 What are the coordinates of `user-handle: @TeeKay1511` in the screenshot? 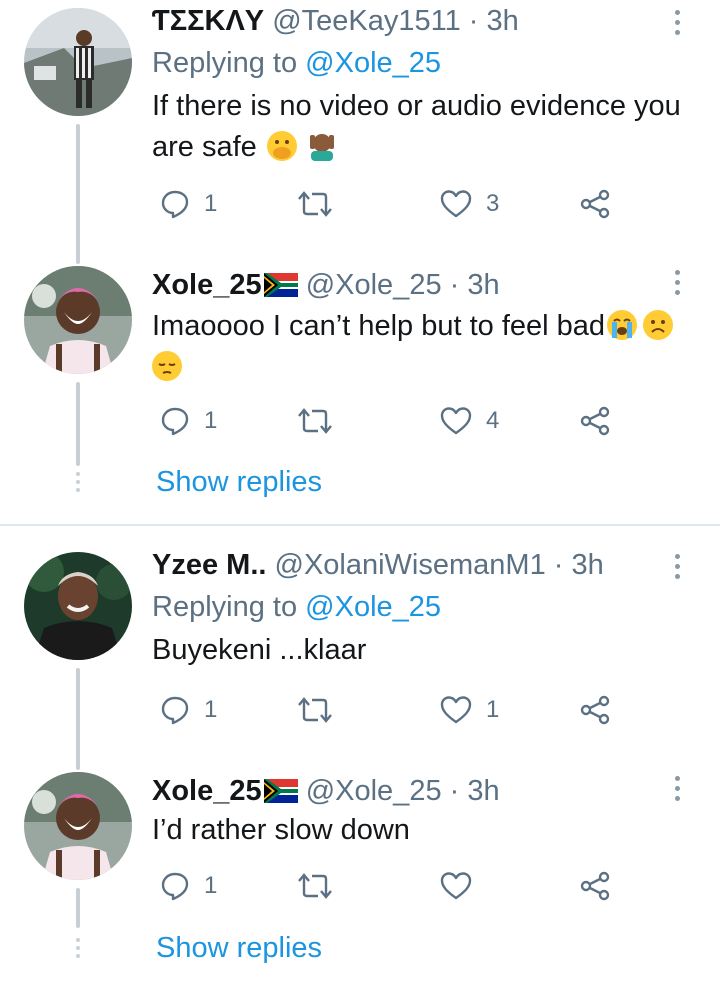 It's located at (366, 21).